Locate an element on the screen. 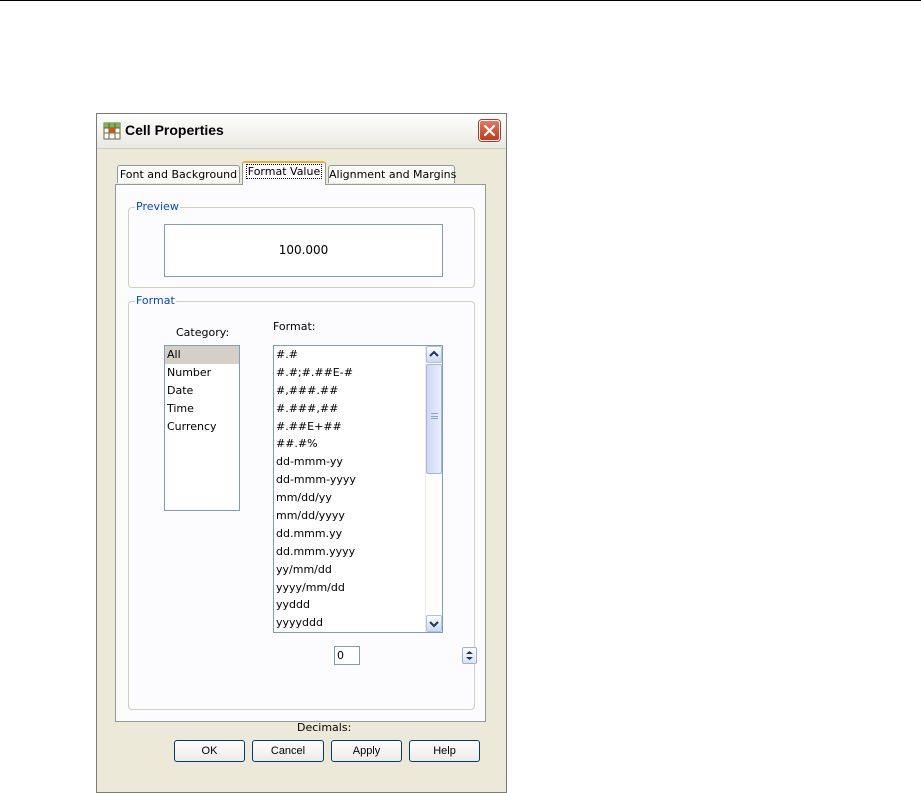 This screenshot has width=921, height=793. decimals-label: Decimals: is located at coordinates (324, 727).